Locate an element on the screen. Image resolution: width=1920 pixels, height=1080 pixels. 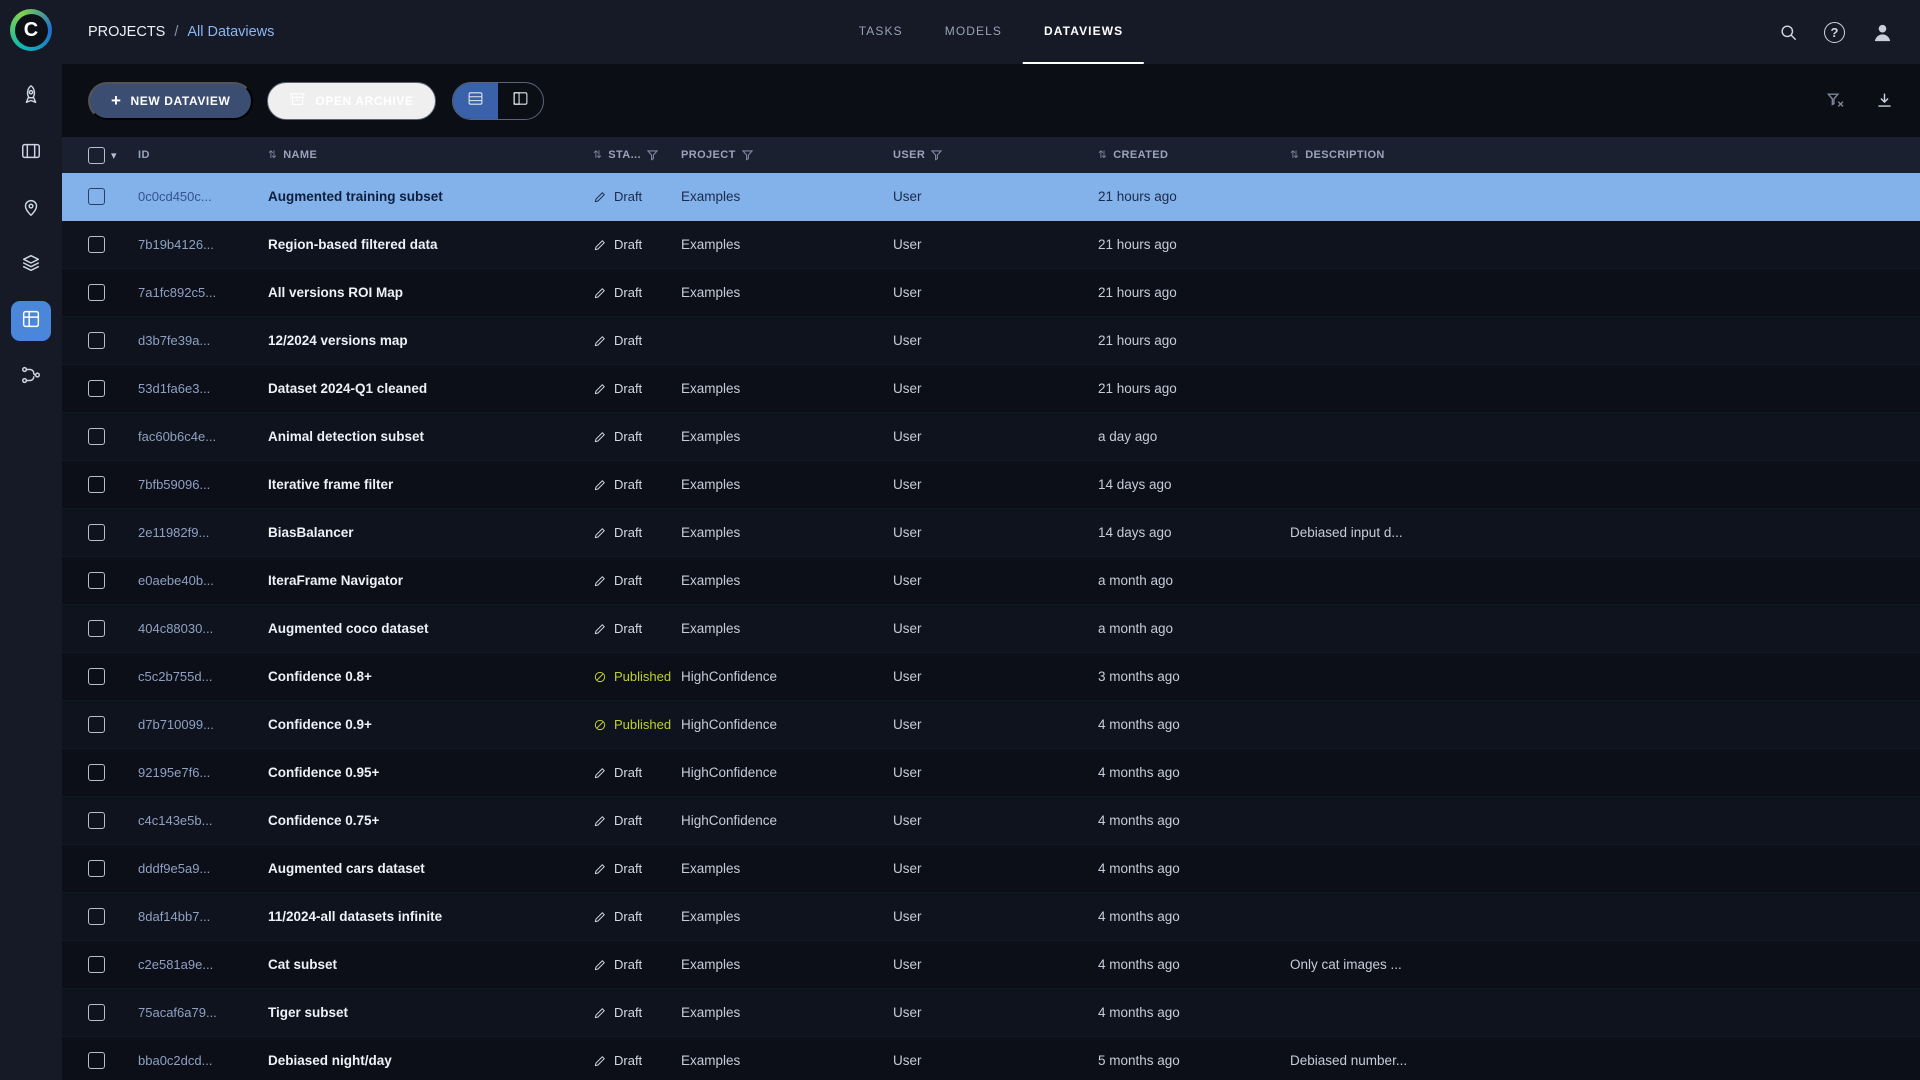
sidebar-item-datasets is located at coordinates (31, 153).